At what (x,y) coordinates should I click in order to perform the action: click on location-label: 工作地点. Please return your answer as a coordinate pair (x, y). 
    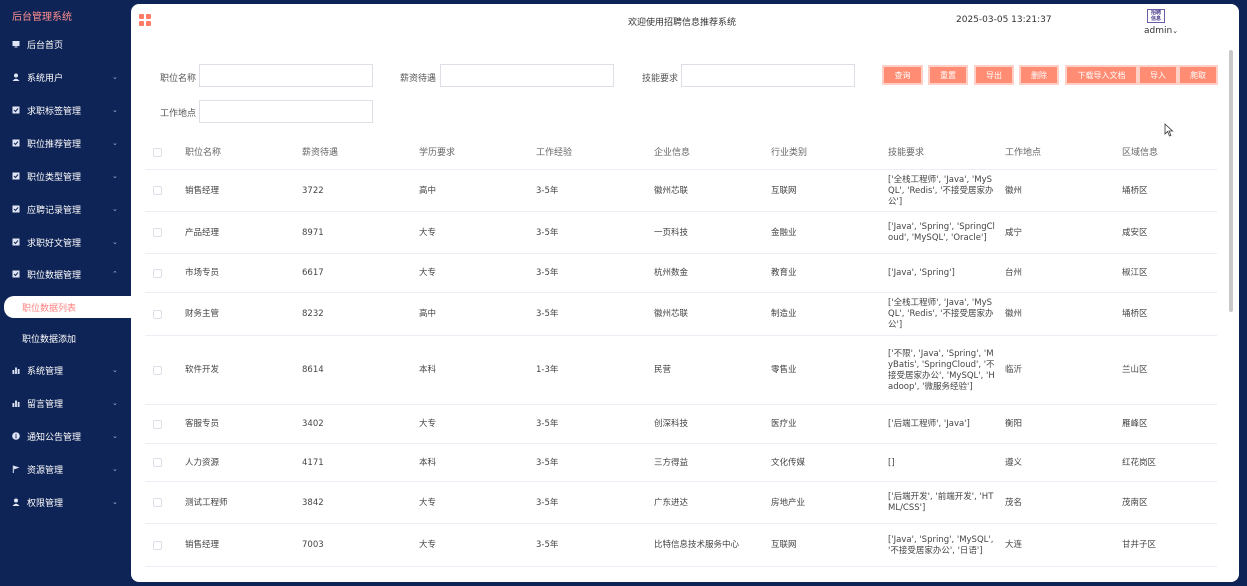
    Looking at the image, I should click on (178, 114).